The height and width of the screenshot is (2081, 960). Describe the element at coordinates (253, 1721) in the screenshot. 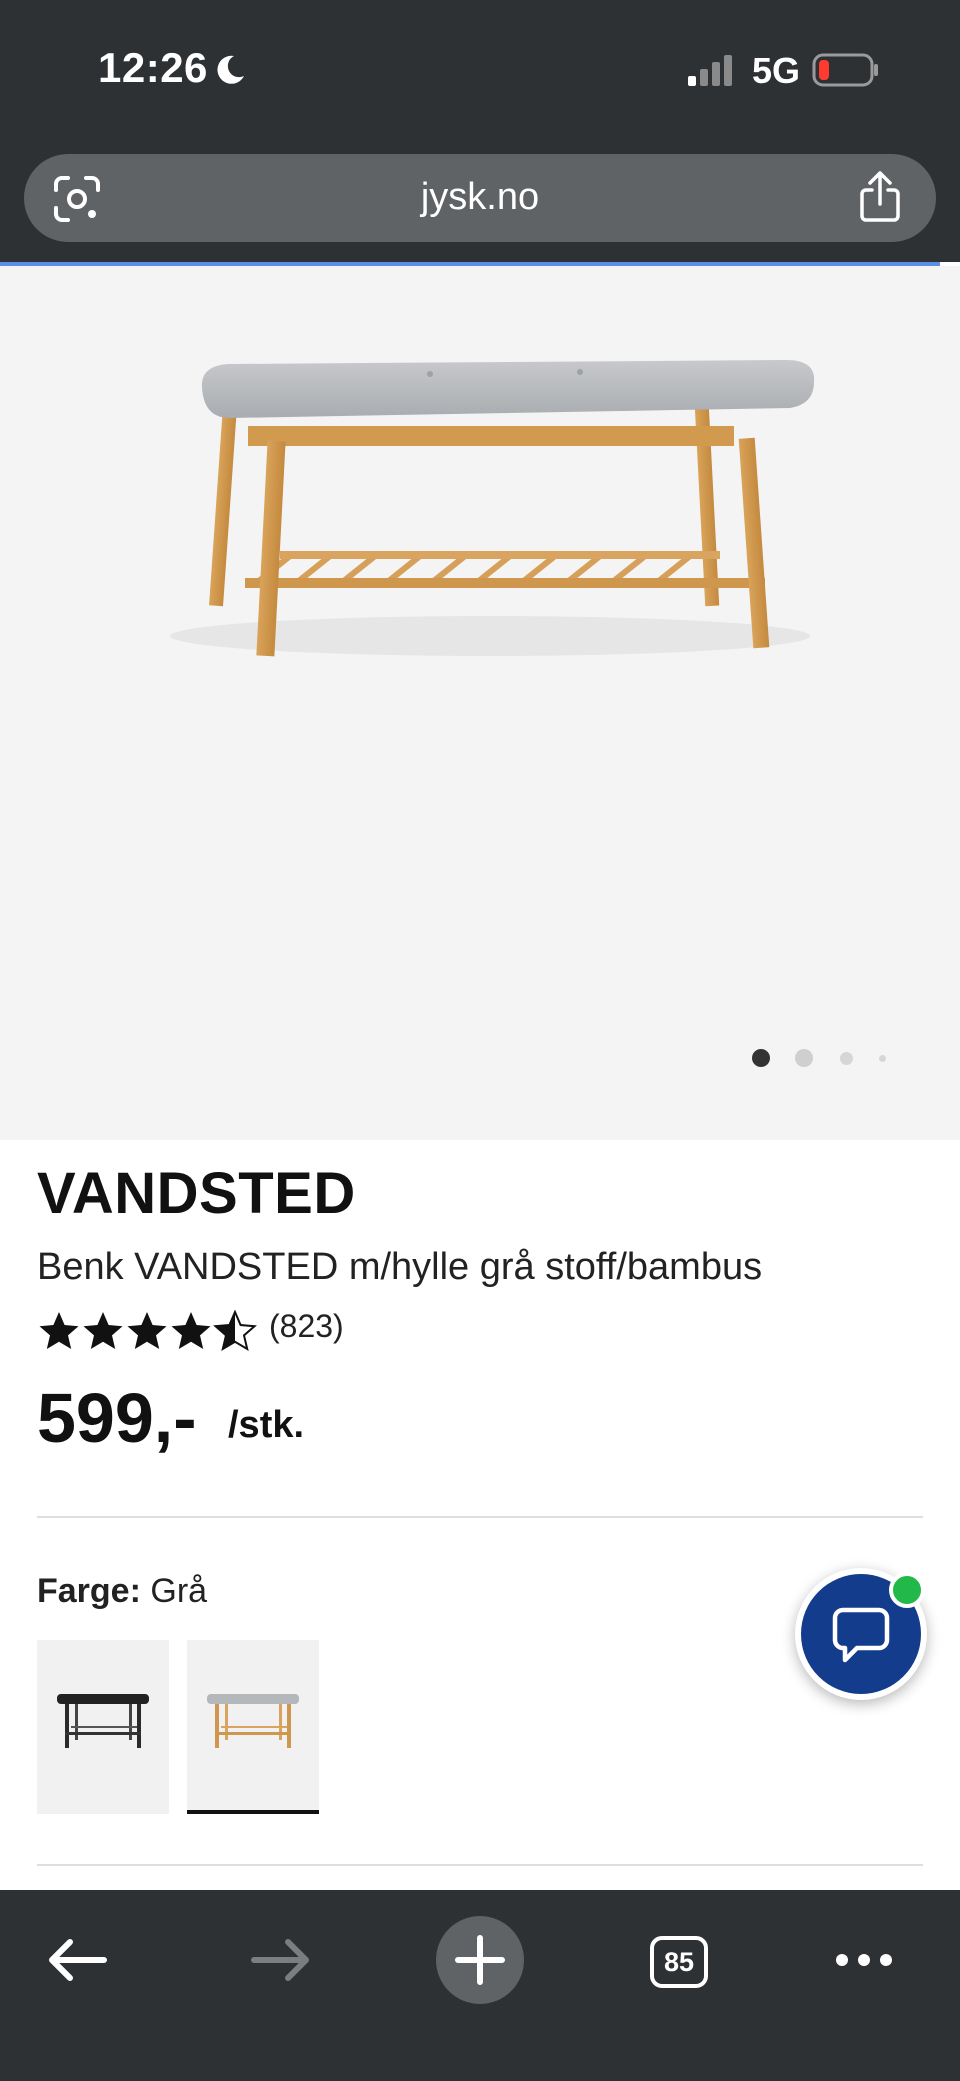

I see `grey-bench-thumbnail` at that location.